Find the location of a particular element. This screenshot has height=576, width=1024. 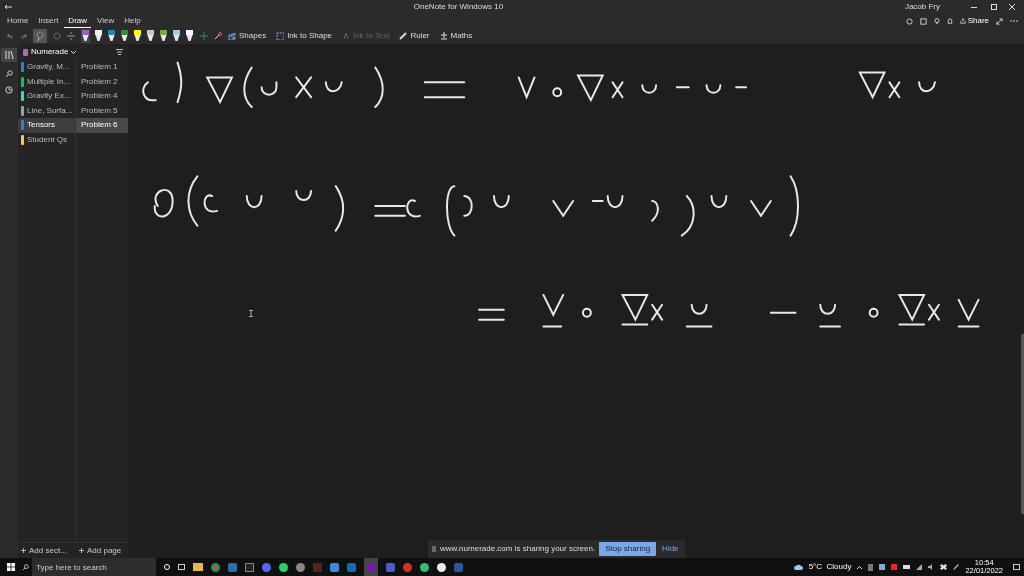

section-item: Student Qs is located at coordinates (46, 139).